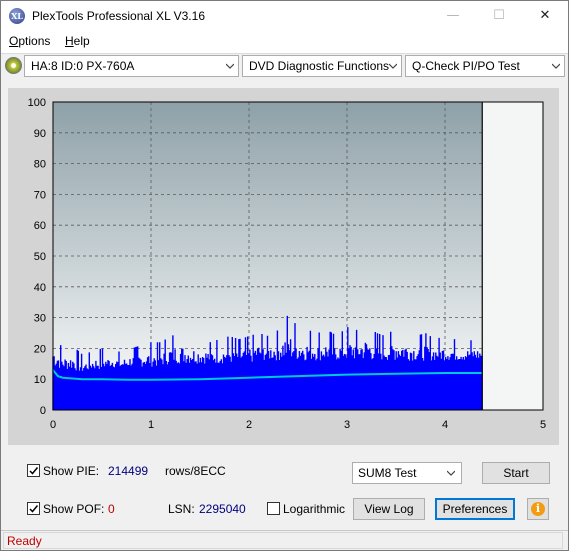 This screenshot has height=551, width=569. I want to click on drive-select-value: HA:8 ID:0 PX-760A, so click(83, 66).